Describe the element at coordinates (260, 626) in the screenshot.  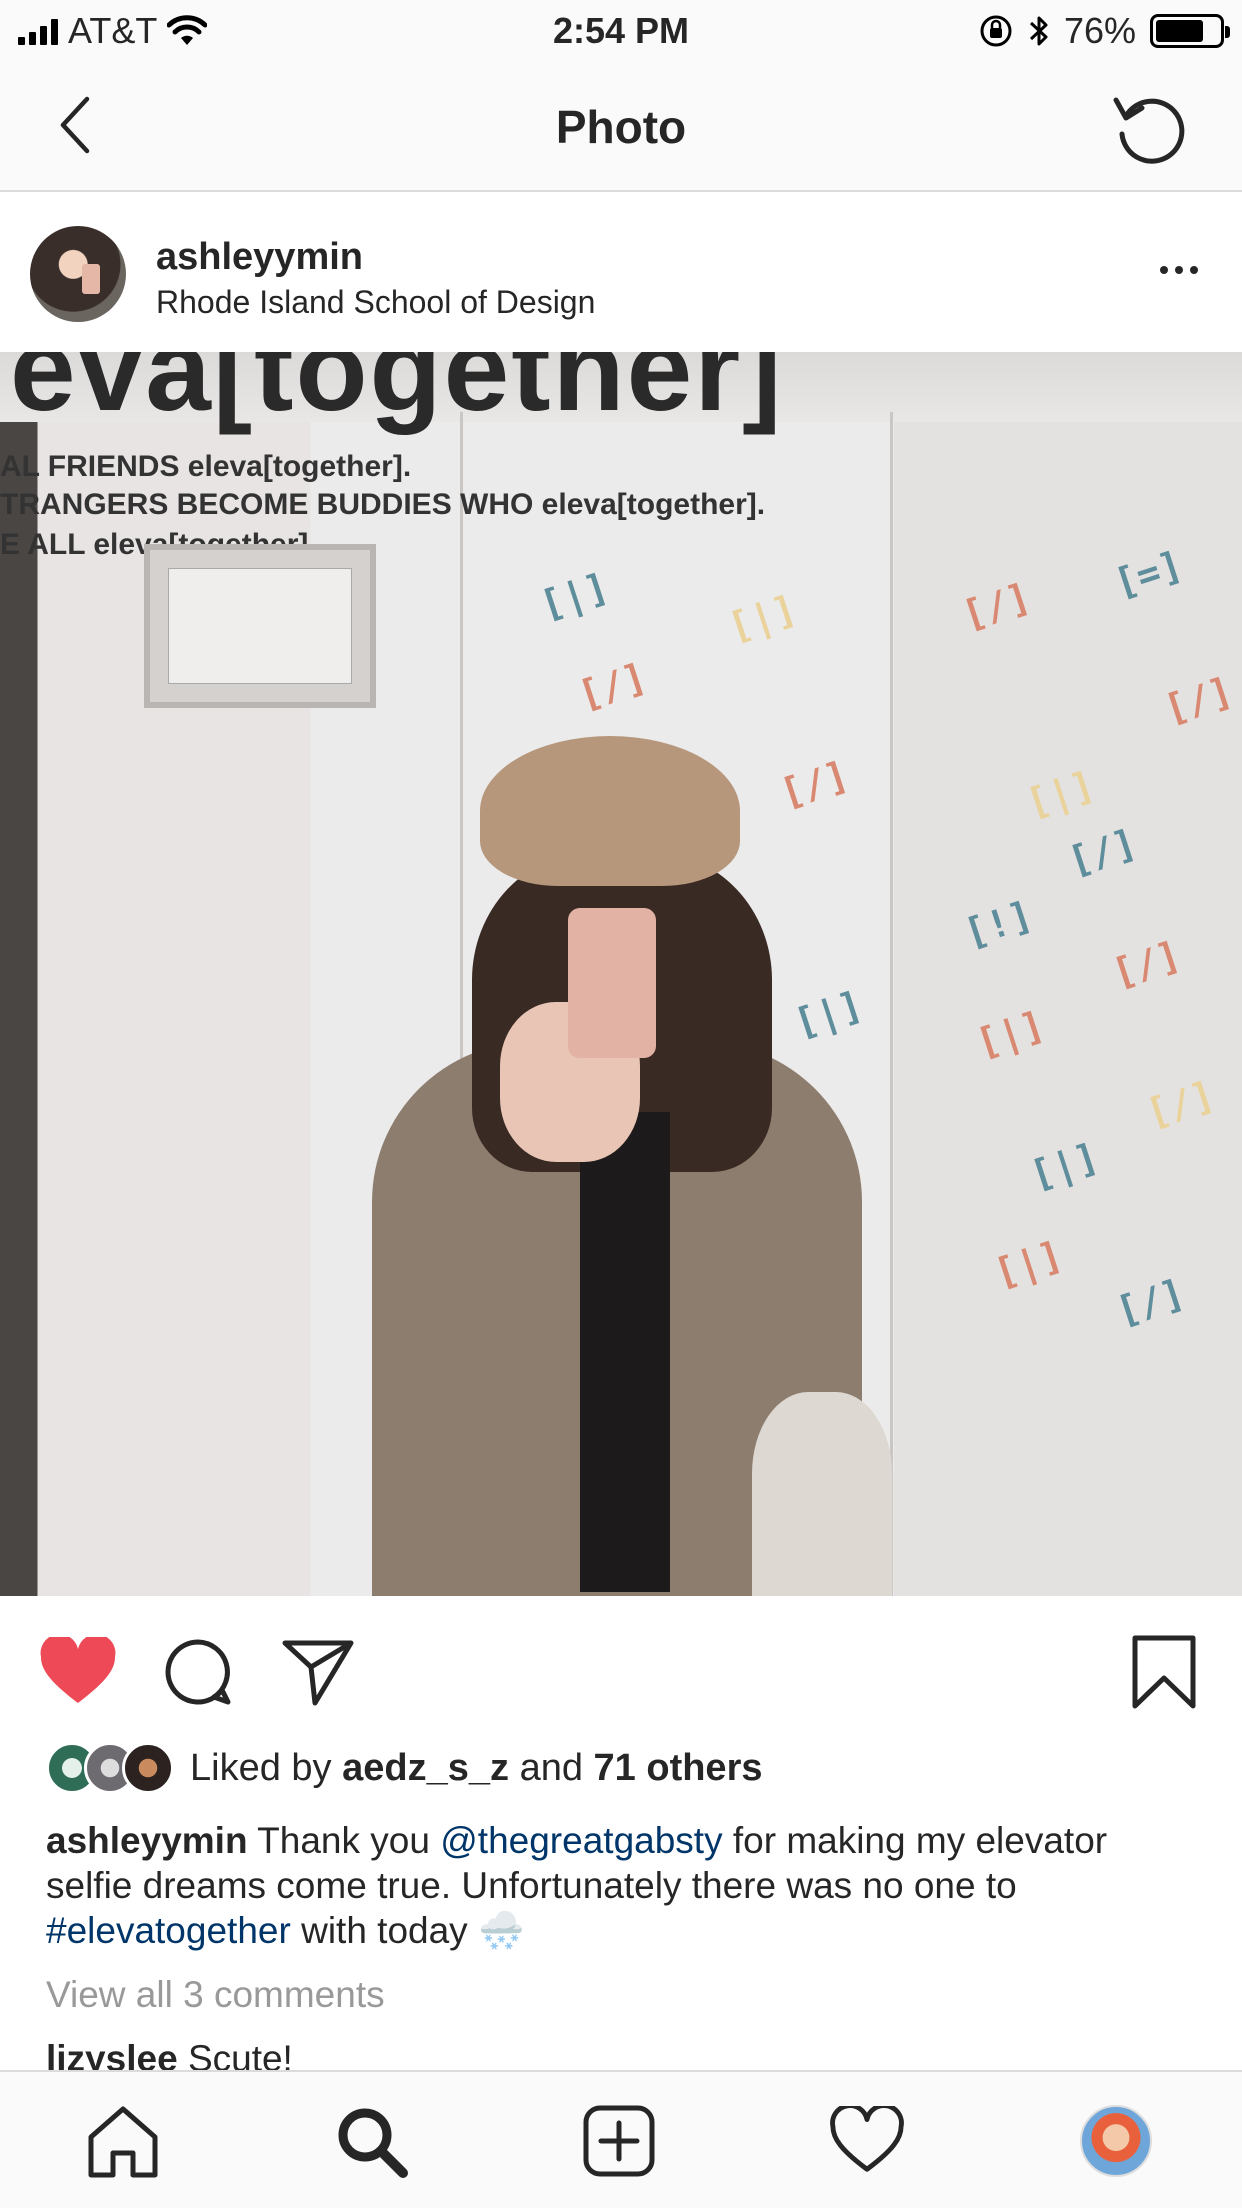
I see `photo-plaque` at that location.